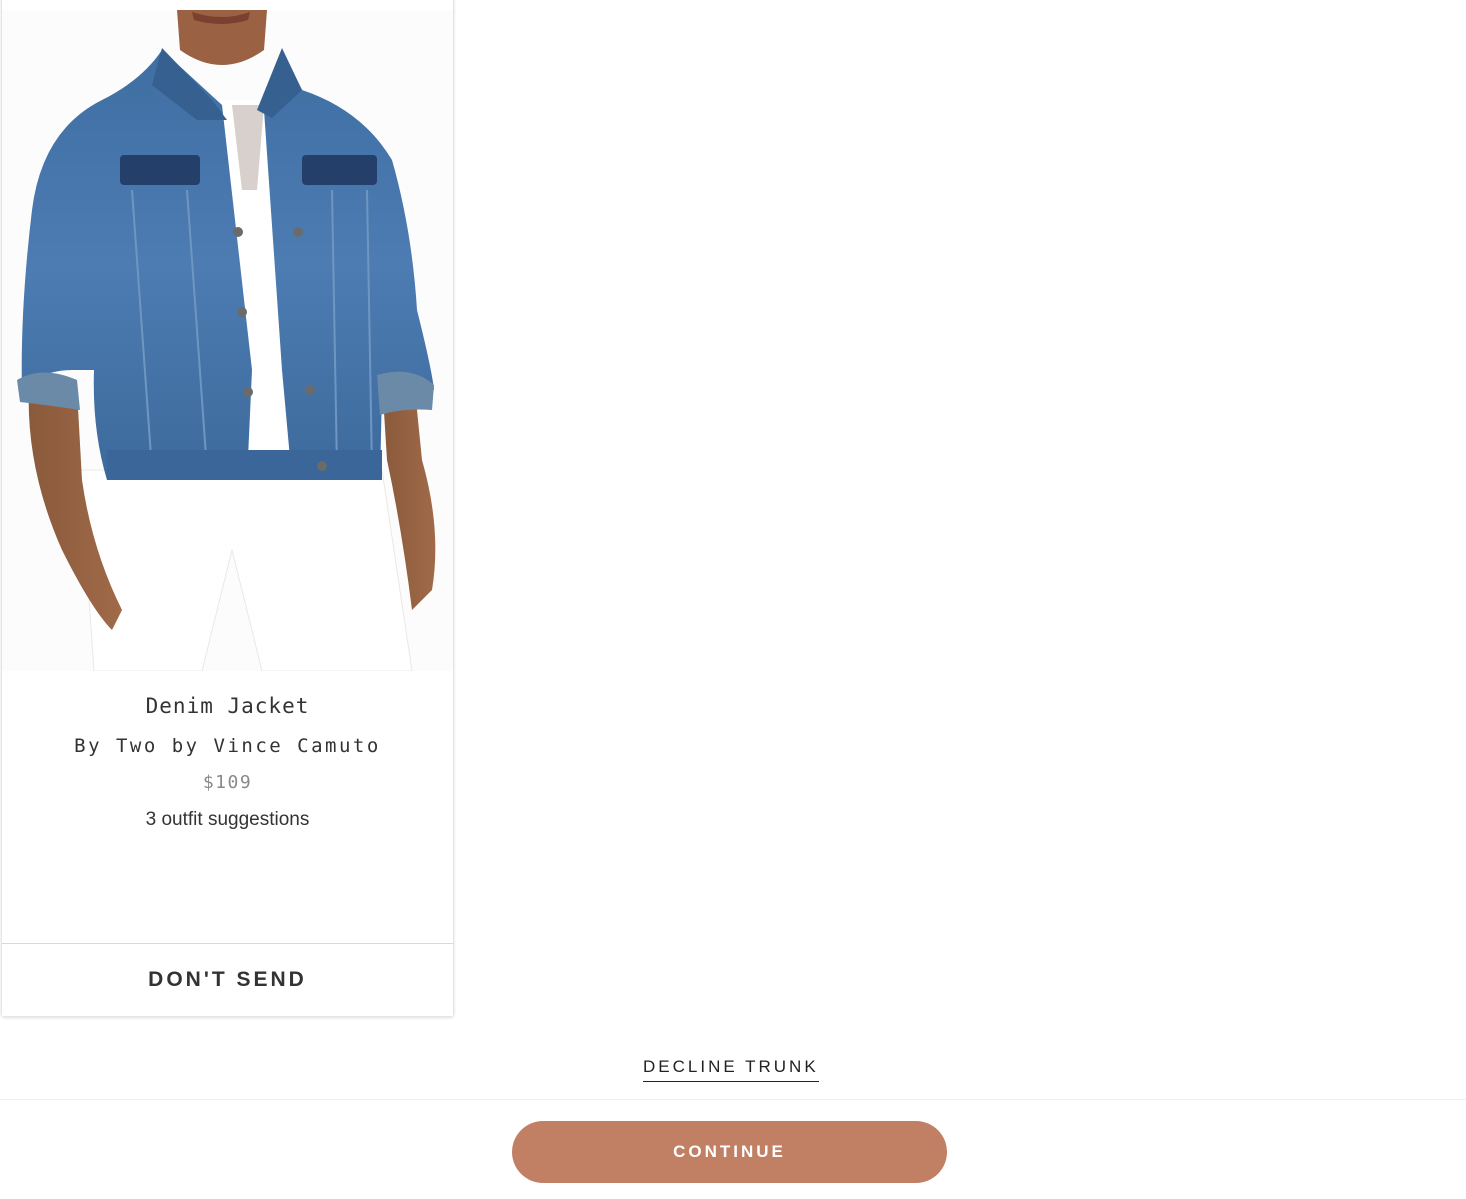 Image resolution: width=1466 pixels, height=1199 pixels. I want to click on product-price: $109, so click(227, 782).